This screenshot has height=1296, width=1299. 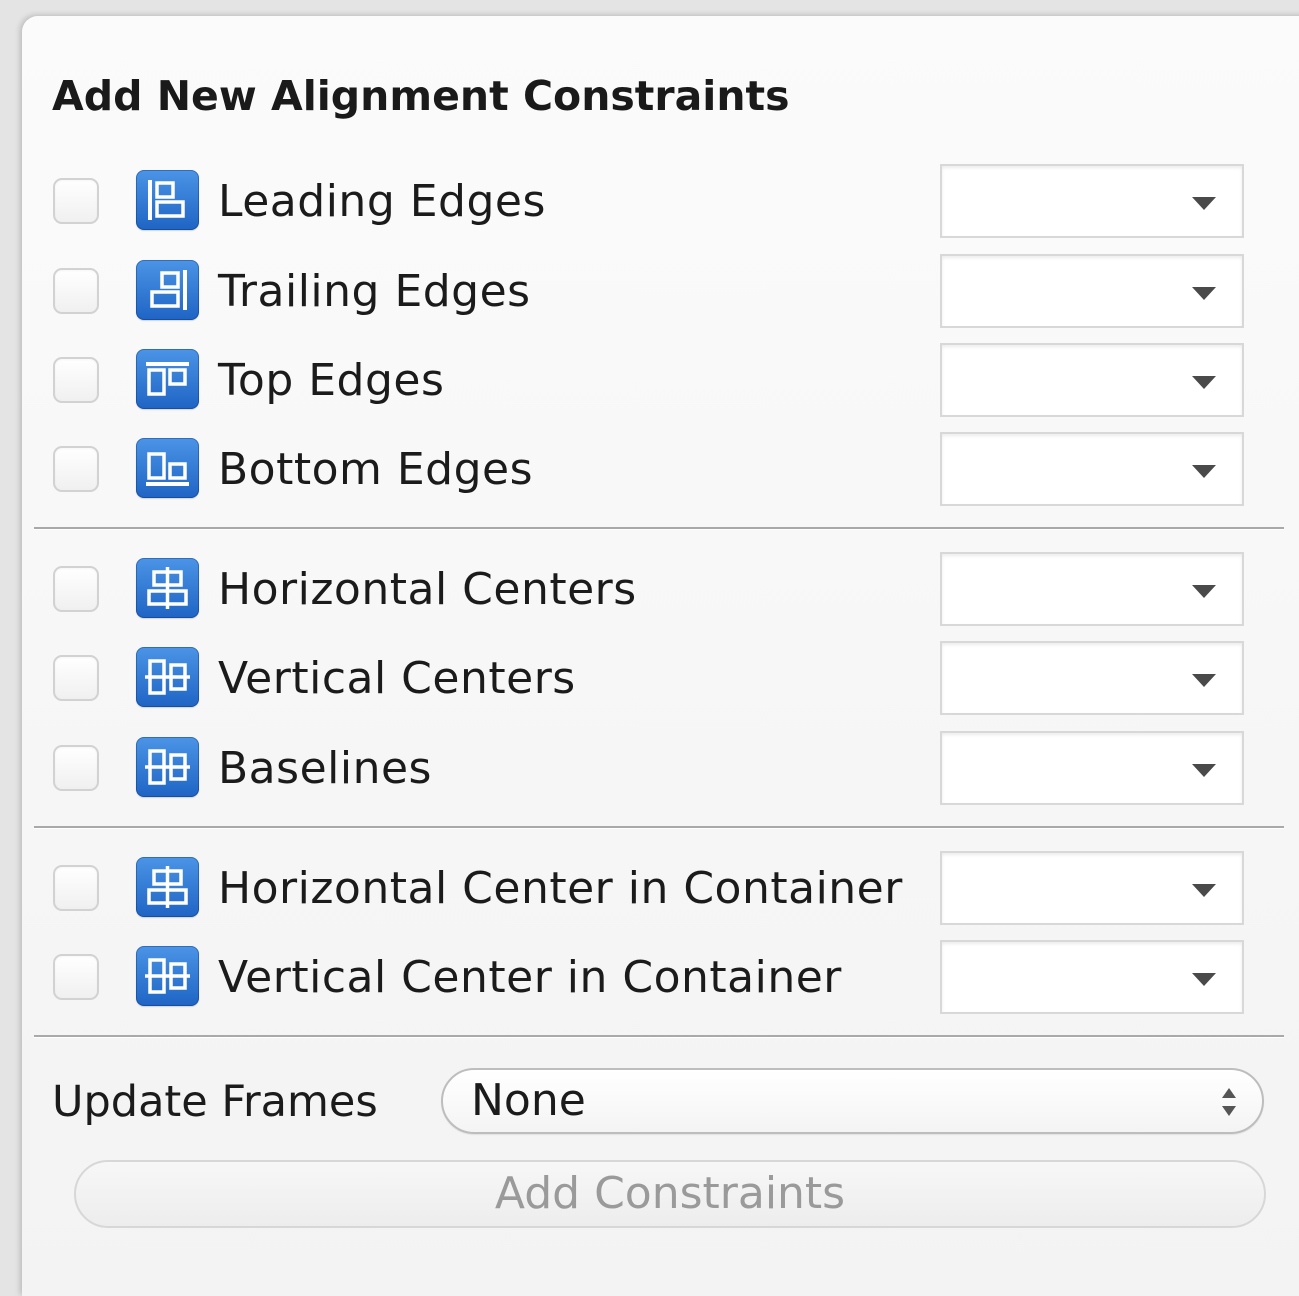 I want to click on vertical-centers-checkbox, so click(x=76, y=678).